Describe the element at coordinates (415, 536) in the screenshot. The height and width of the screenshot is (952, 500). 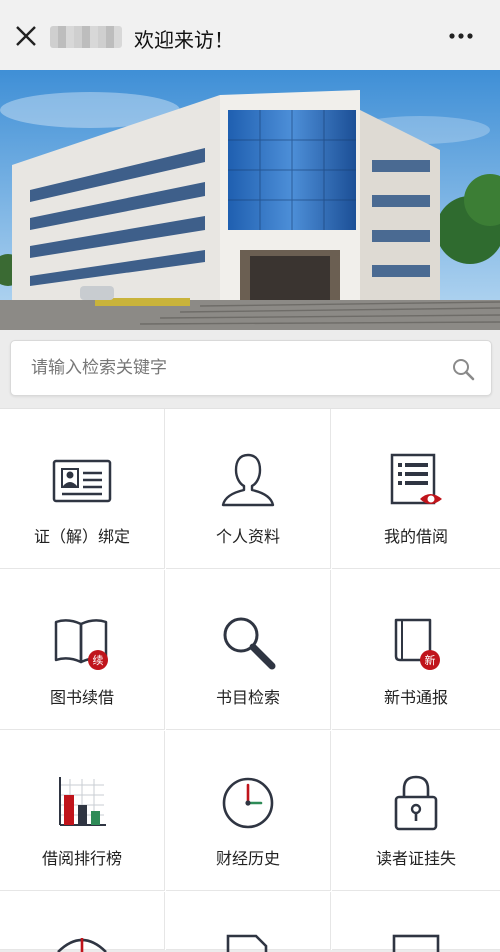
I see `menu-label: 我的借阅` at that location.